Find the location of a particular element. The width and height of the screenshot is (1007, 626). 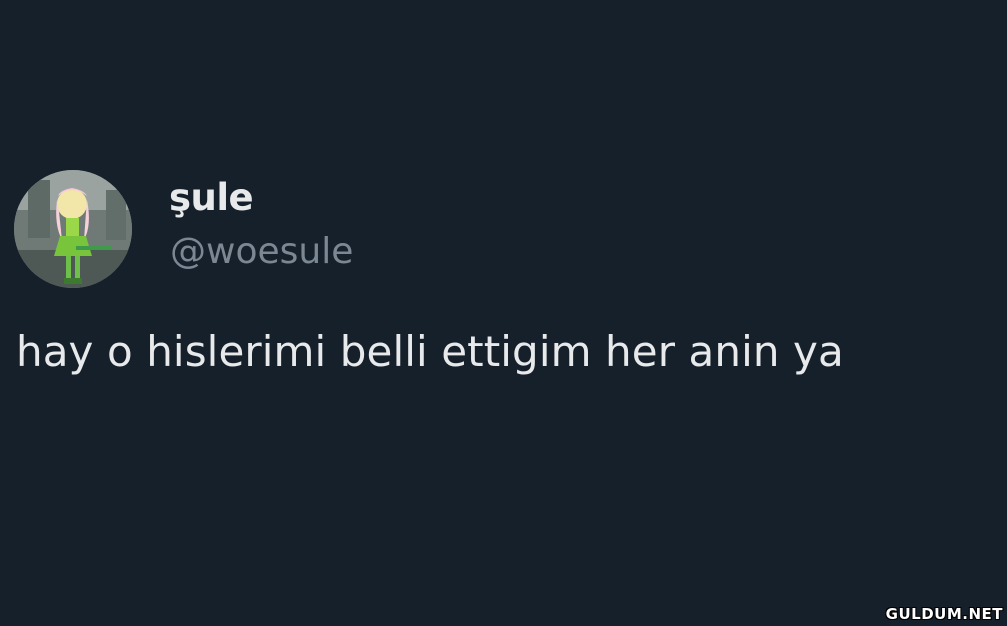

avatar is located at coordinates (73, 229).